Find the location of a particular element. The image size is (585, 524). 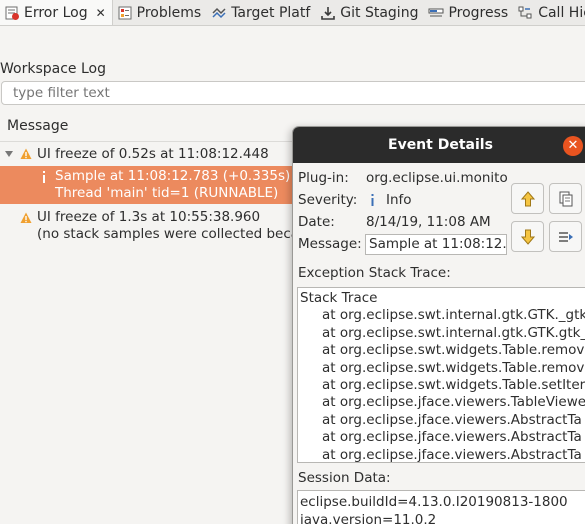

error-log-icon is located at coordinates (12, 13).